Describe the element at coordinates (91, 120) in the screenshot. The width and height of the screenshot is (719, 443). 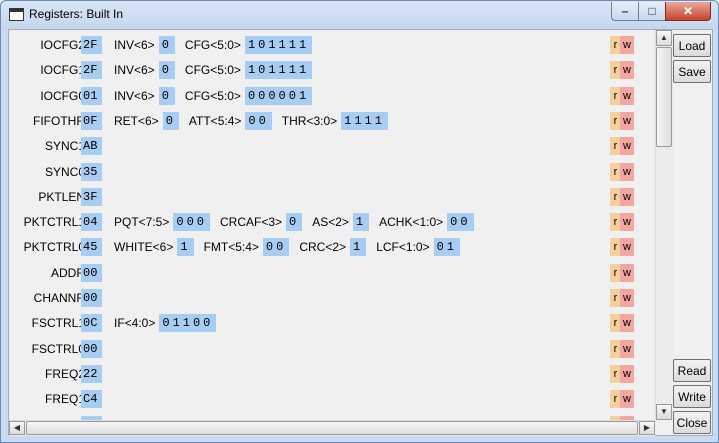
I see `register-hex-value: 0F` at that location.